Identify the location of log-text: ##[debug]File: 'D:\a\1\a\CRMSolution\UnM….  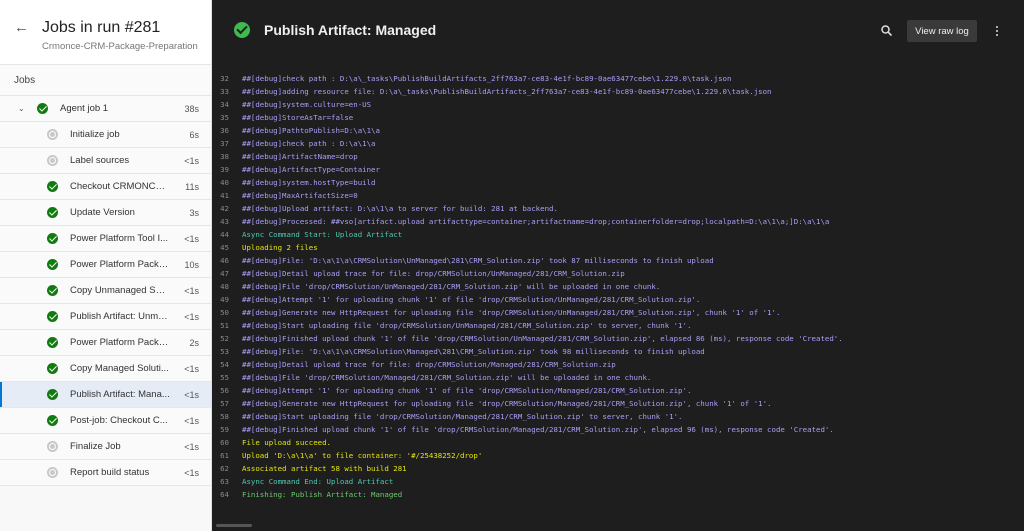
(478, 260).